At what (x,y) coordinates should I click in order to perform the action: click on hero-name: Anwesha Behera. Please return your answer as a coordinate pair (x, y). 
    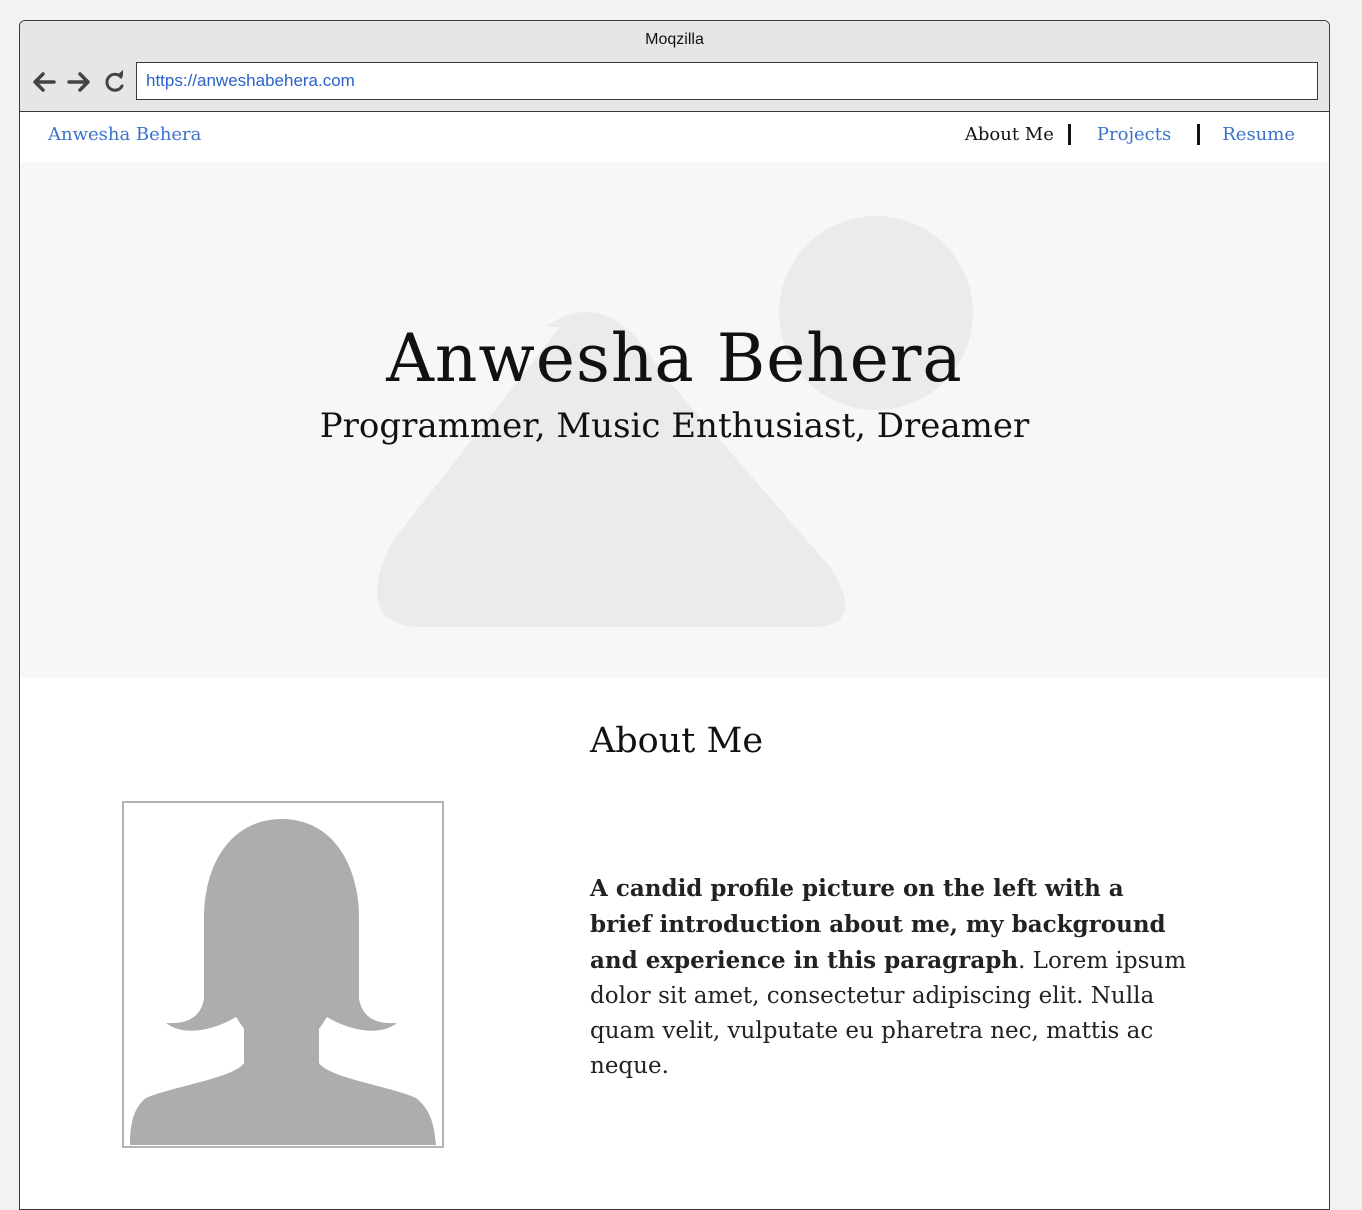
    Looking at the image, I should click on (674, 358).